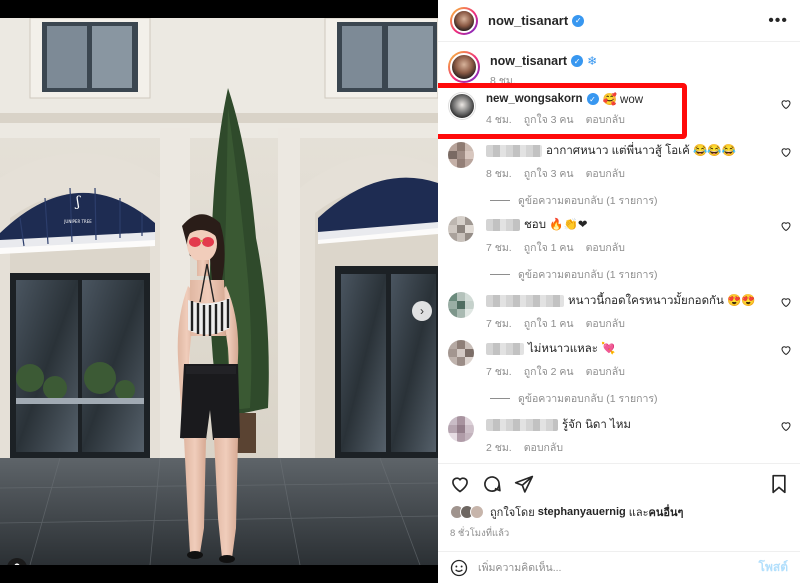 This screenshot has height=583, width=800. What do you see at coordinates (499, 120) in the screenshot?
I see `comment-time: 4 ชม.` at bounding box center [499, 120].